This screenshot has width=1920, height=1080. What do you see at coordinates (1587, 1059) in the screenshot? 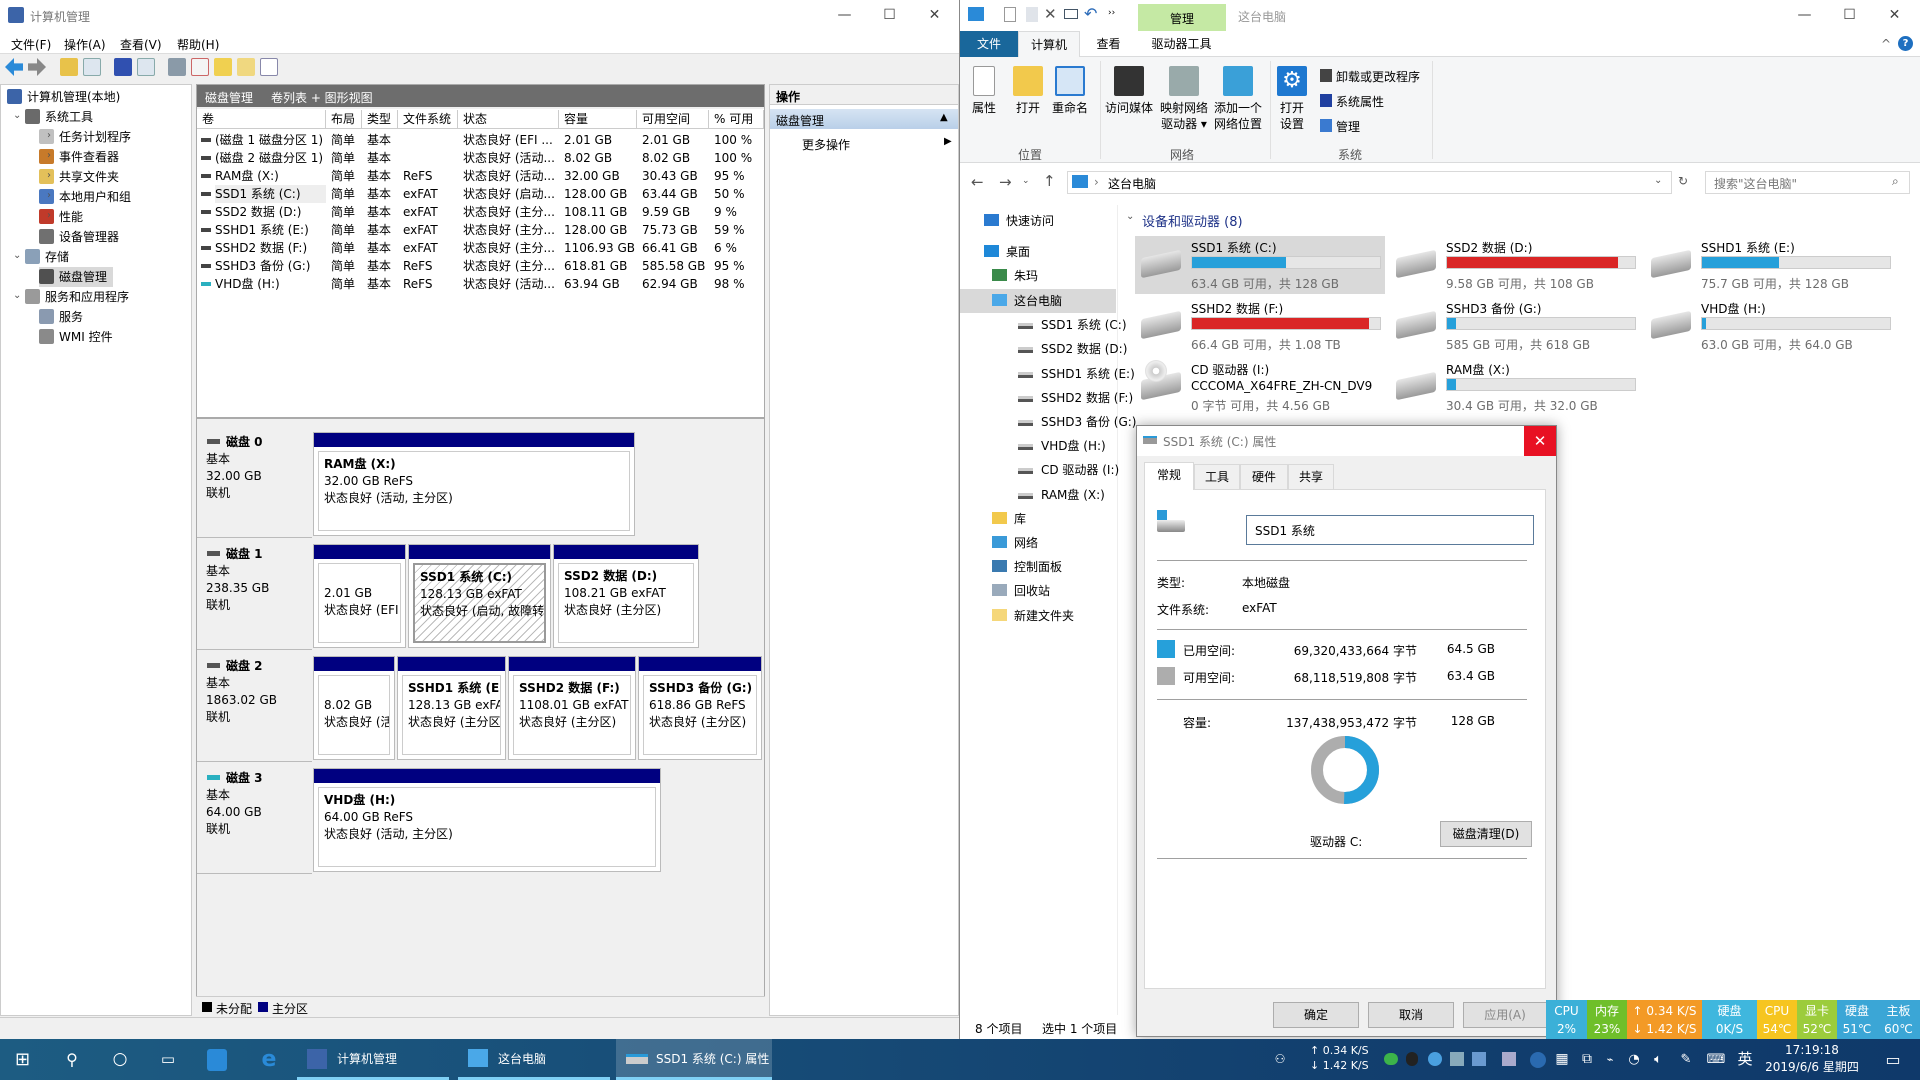
I see `windows-icon: ⧉` at bounding box center [1587, 1059].